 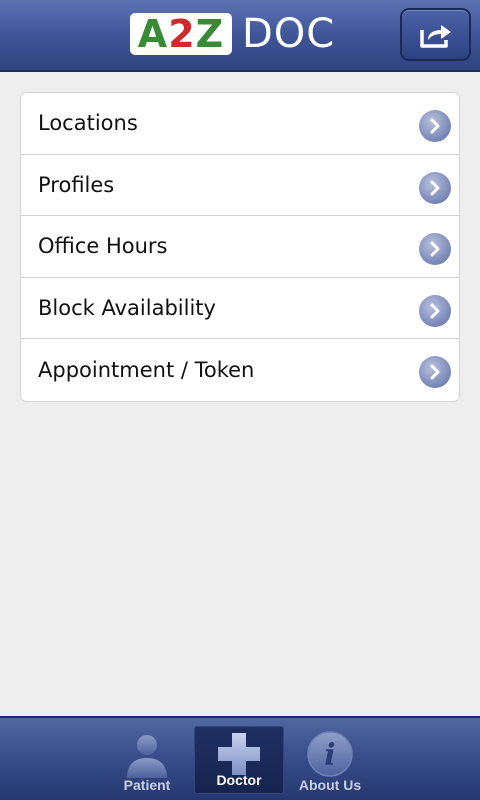 I want to click on share-icon, so click(x=435, y=36).